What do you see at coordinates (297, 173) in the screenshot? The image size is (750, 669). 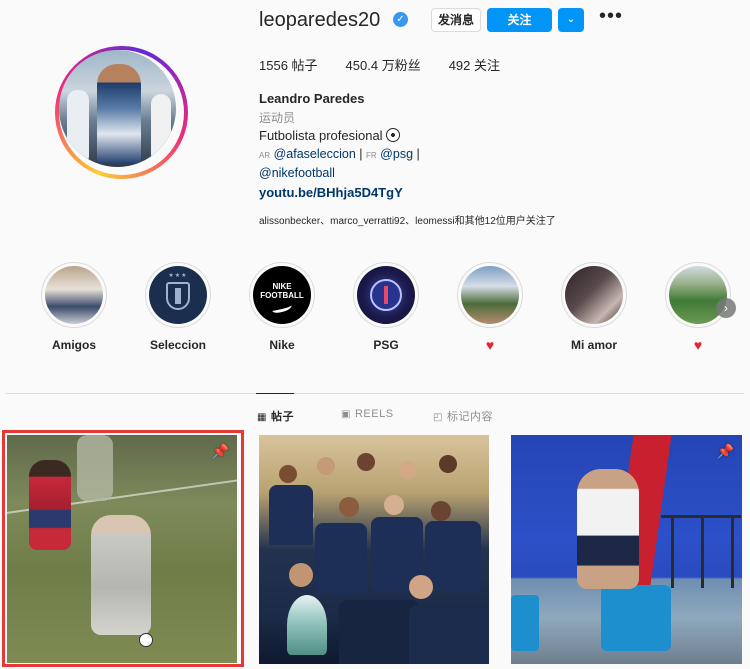 I see `mention-nikefootball: @nikefootball` at bounding box center [297, 173].